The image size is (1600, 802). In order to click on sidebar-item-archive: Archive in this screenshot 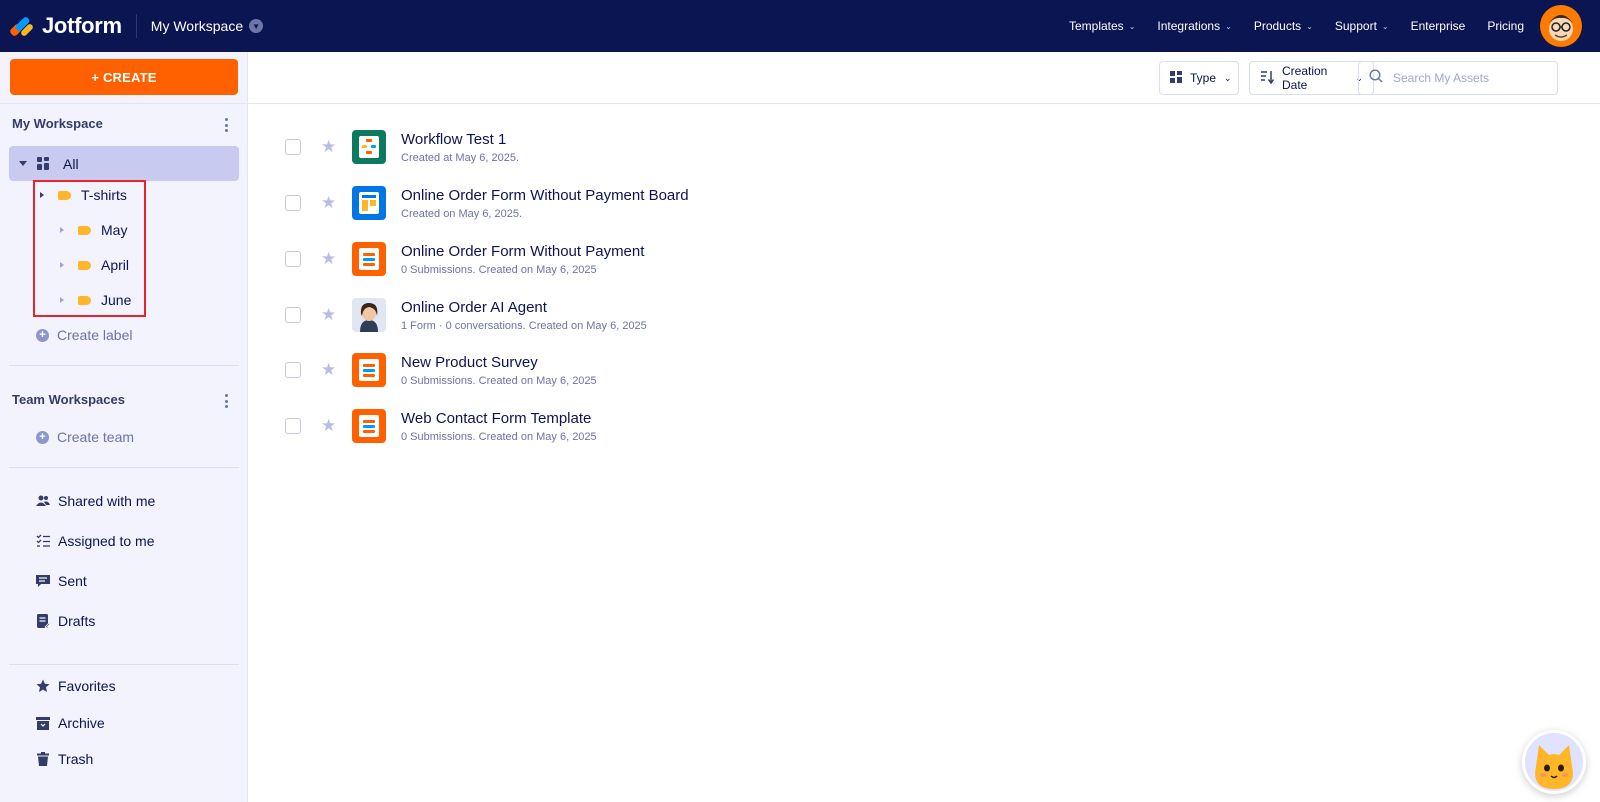, I will do `click(70, 723)`.